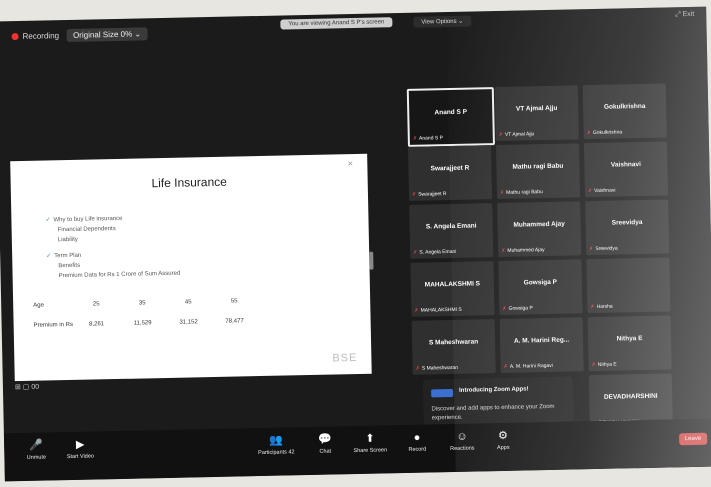  Describe the element at coordinates (604, 365) in the screenshot. I see `participant-label: ✗ Nithya E` at that location.